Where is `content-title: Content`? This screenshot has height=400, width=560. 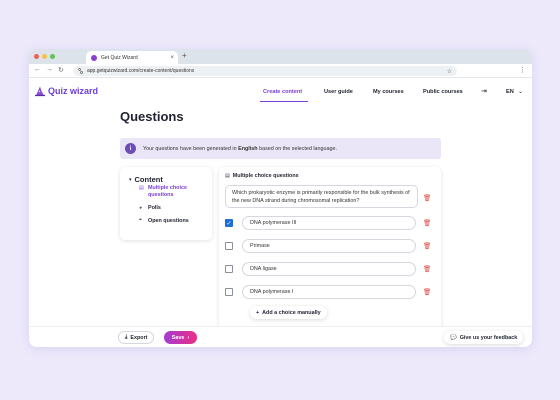
content-title: Content is located at coordinates (148, 179).